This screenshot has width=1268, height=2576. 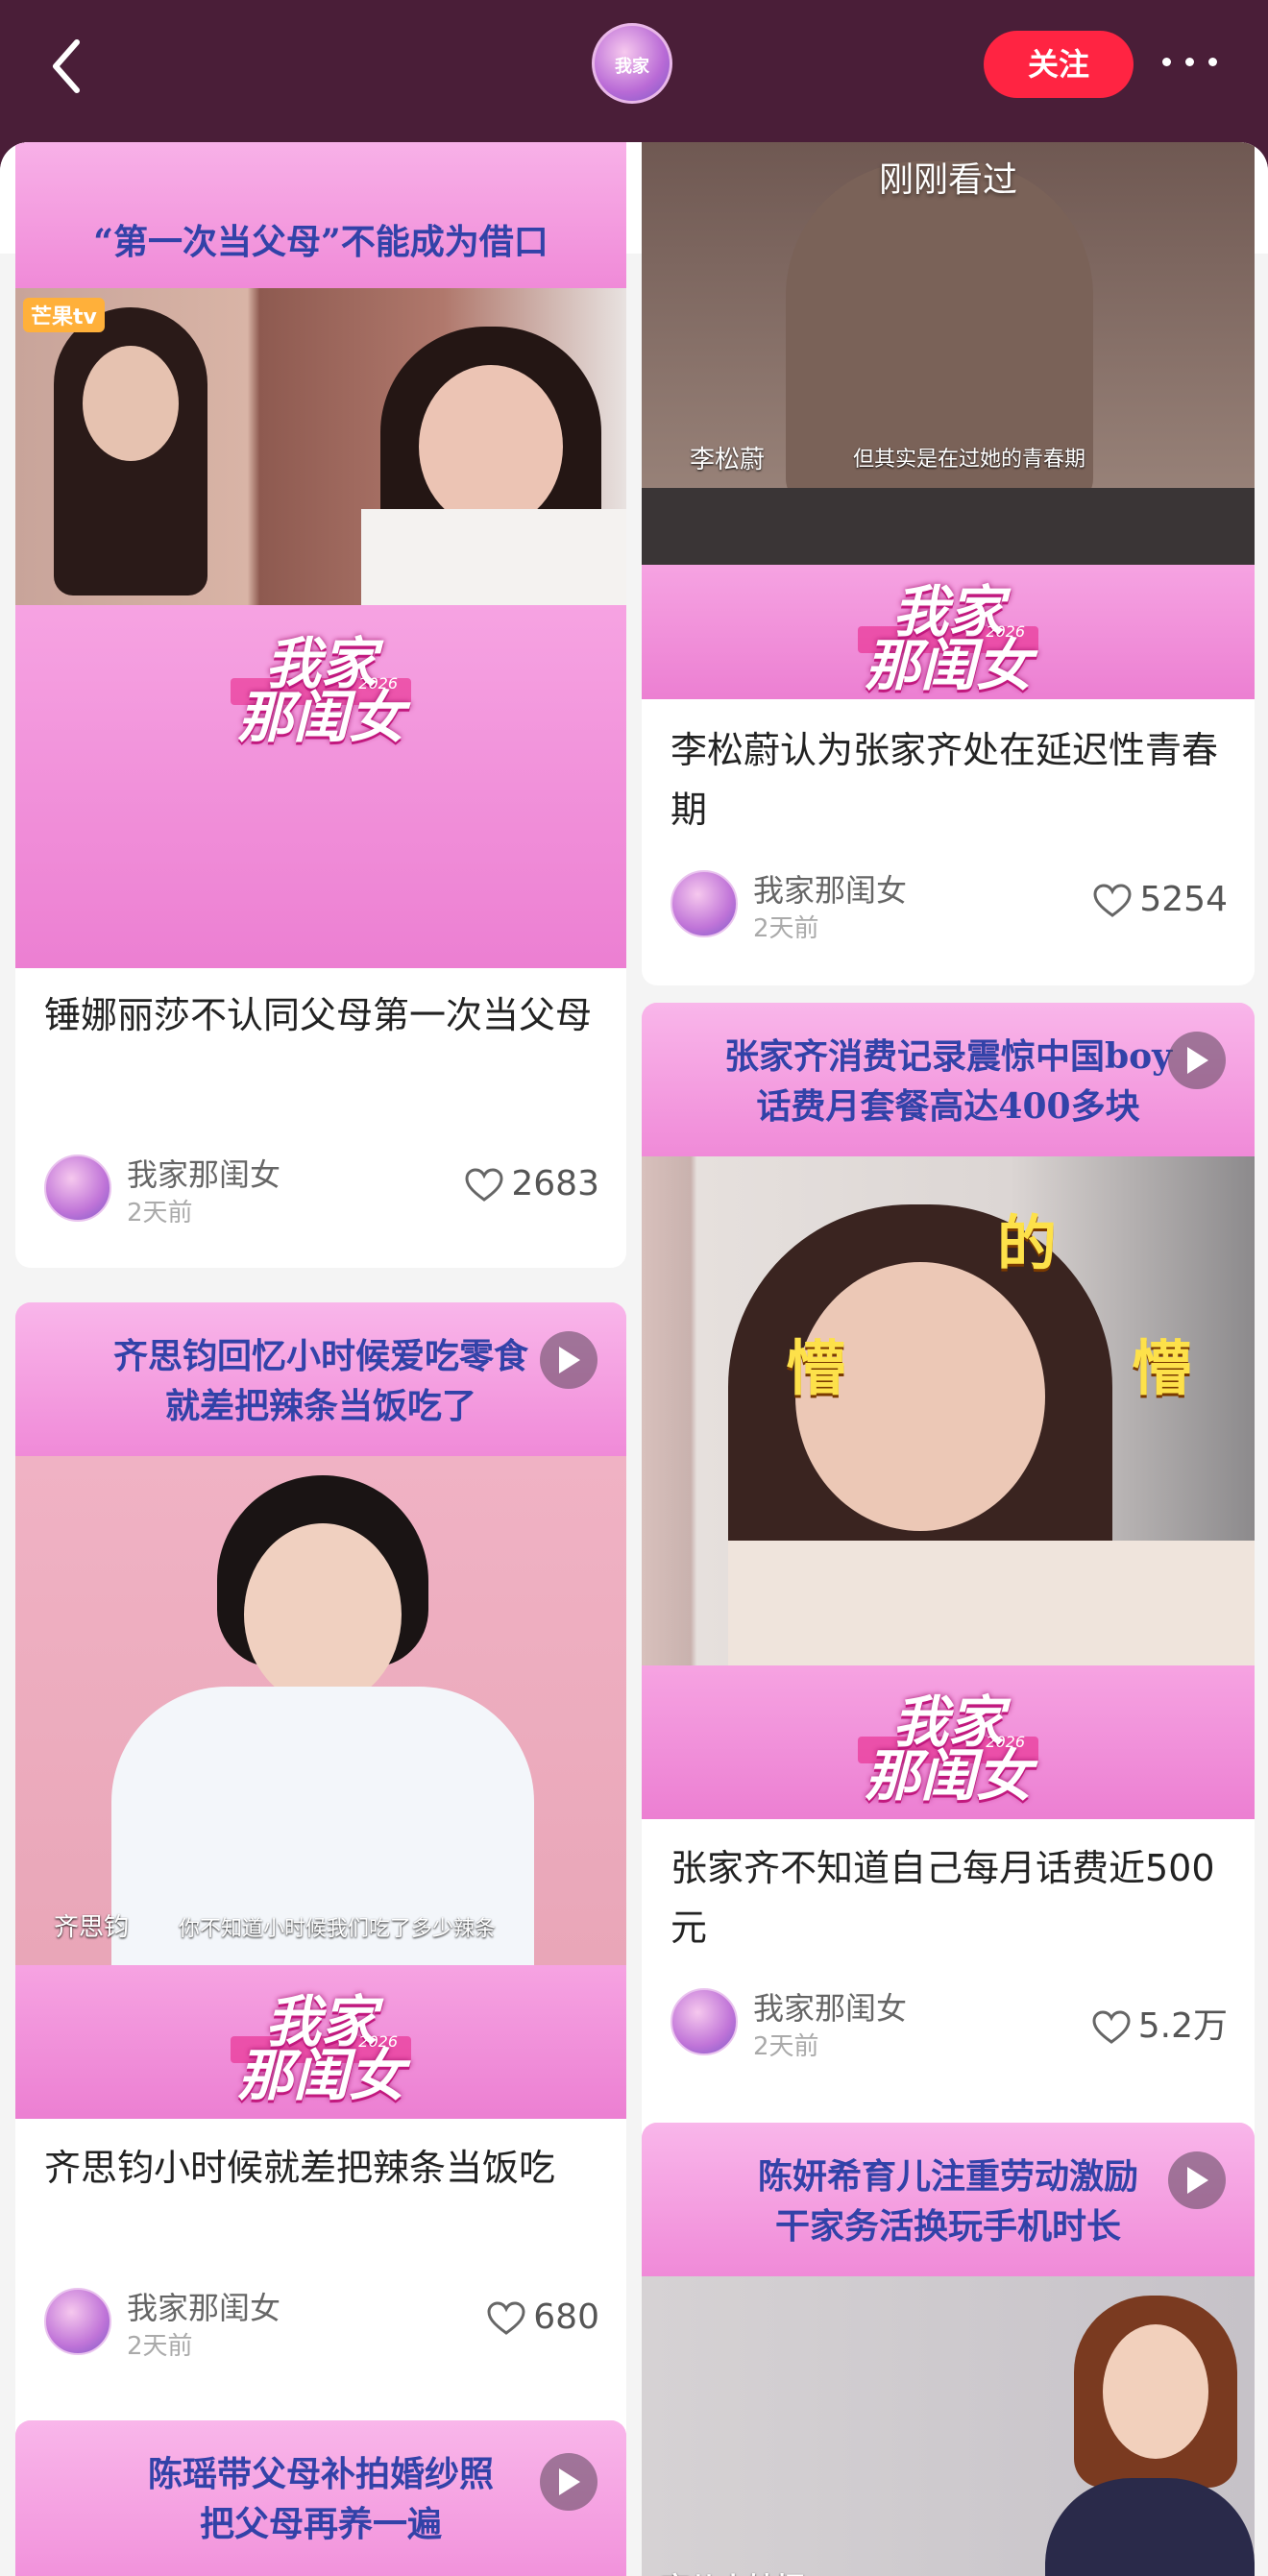 What do you see at coordinates (320, 1406) in the screenshot?
I see `cover-caption-line2: 就差把辣条当饭吃了` at bounding box center [320, 1406].